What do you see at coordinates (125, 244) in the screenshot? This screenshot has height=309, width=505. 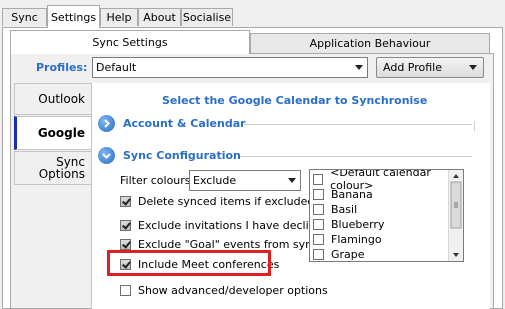 I see `exclude-goal-checkbox` at bounding box center [125, 244].